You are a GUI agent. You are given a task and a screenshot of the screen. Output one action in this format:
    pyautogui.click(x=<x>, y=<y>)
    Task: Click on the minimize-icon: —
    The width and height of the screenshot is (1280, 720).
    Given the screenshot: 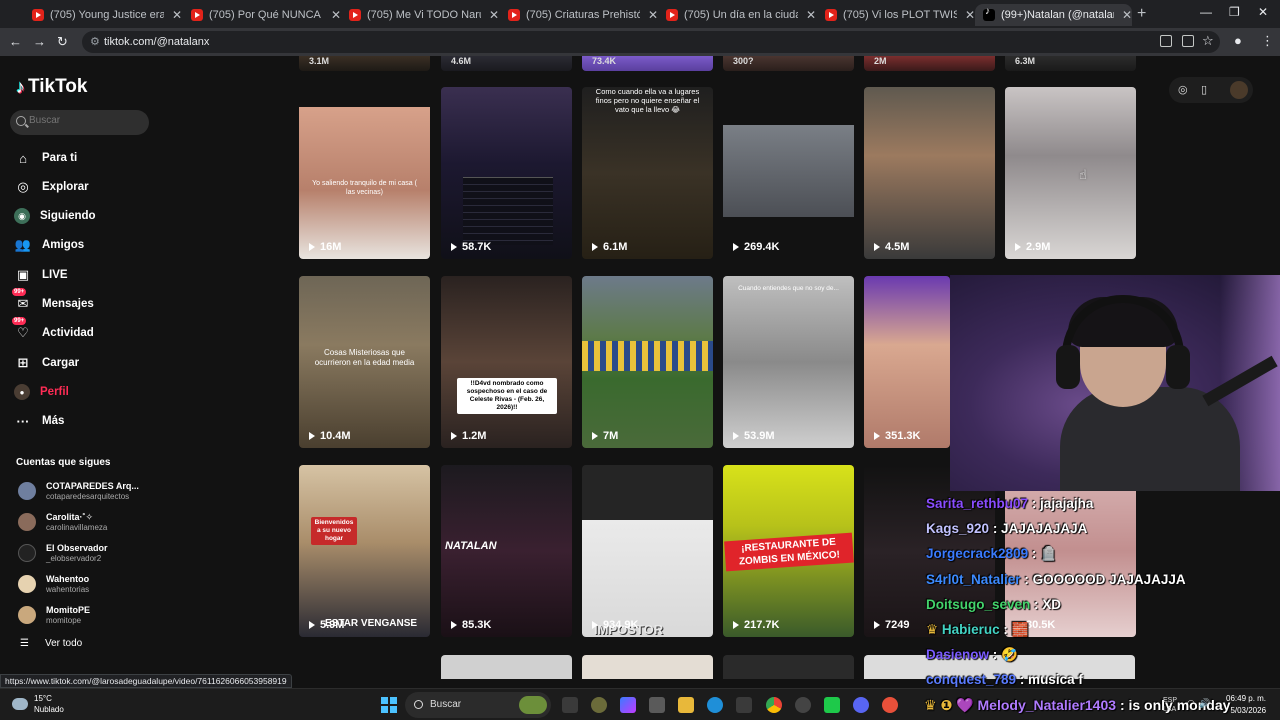 What is the action you would take?
    pyautogui.click(x=1206, y=12)
    